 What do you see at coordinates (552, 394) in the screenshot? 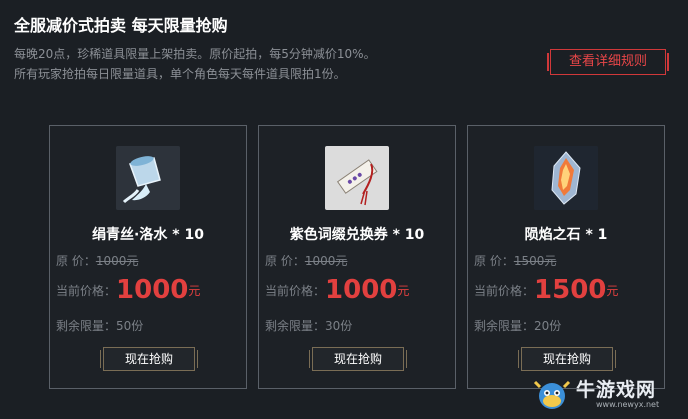
I see `cow-mascot-icon` at bounding box center [552, 394].